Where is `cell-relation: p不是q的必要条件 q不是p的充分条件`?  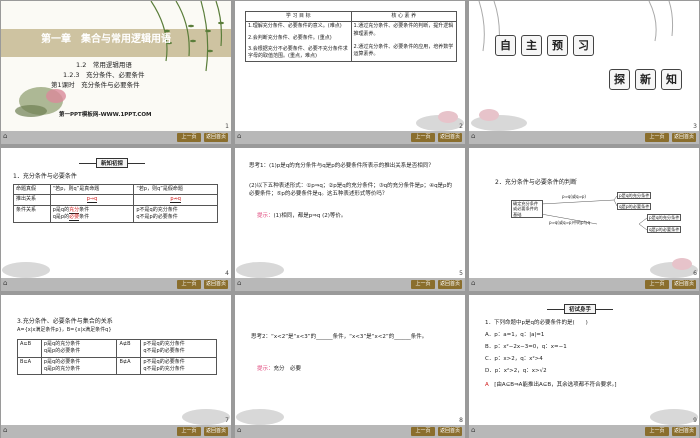 cell-relation: p不是q的必要条件 q不是p的充分条件 is located at coordinates (178, 365).